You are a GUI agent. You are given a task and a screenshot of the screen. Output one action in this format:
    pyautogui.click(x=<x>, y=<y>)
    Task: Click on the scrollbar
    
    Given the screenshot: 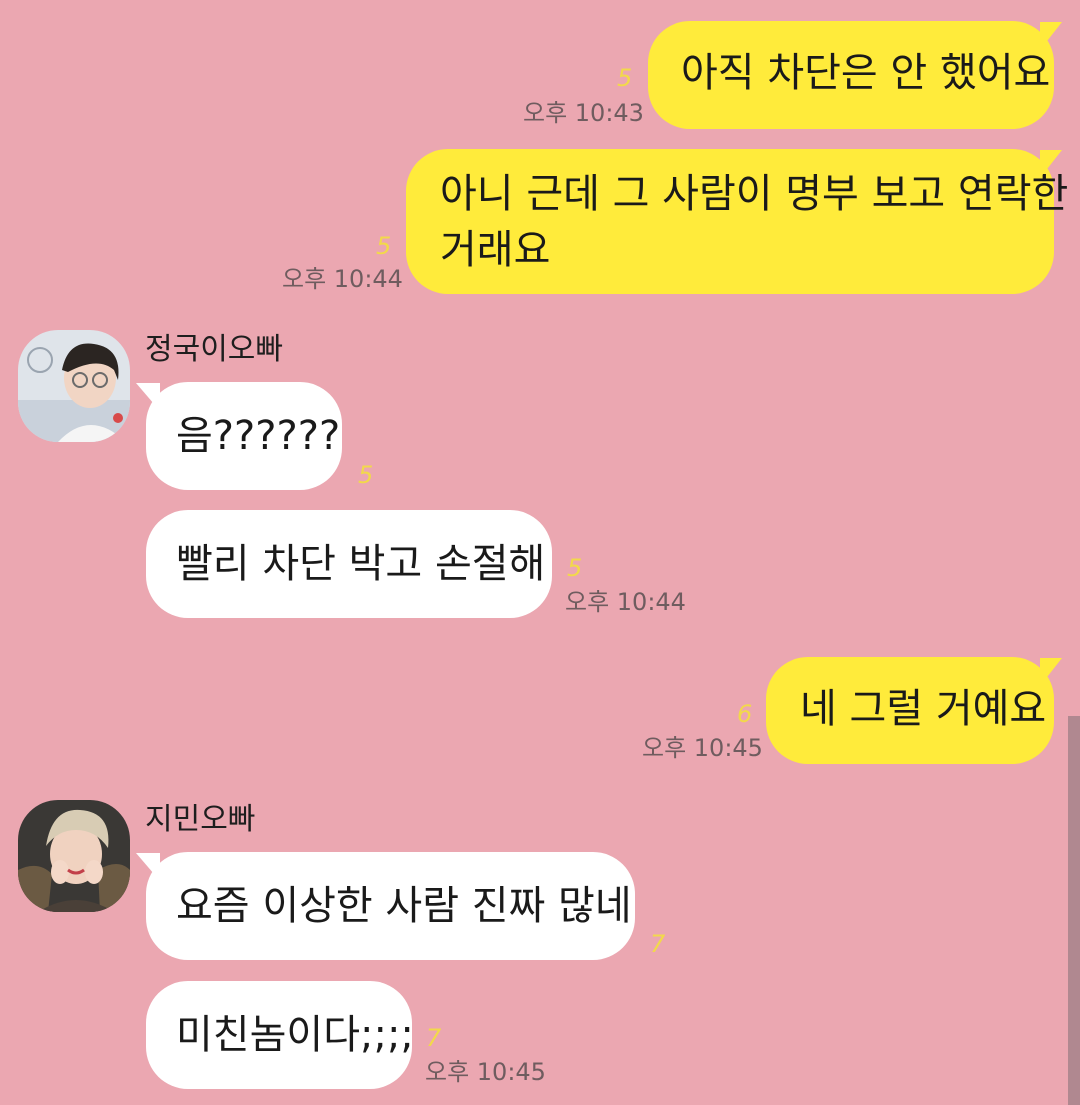 What is the action you would take?
    pyautogui.click(x=1074, y=910)
    